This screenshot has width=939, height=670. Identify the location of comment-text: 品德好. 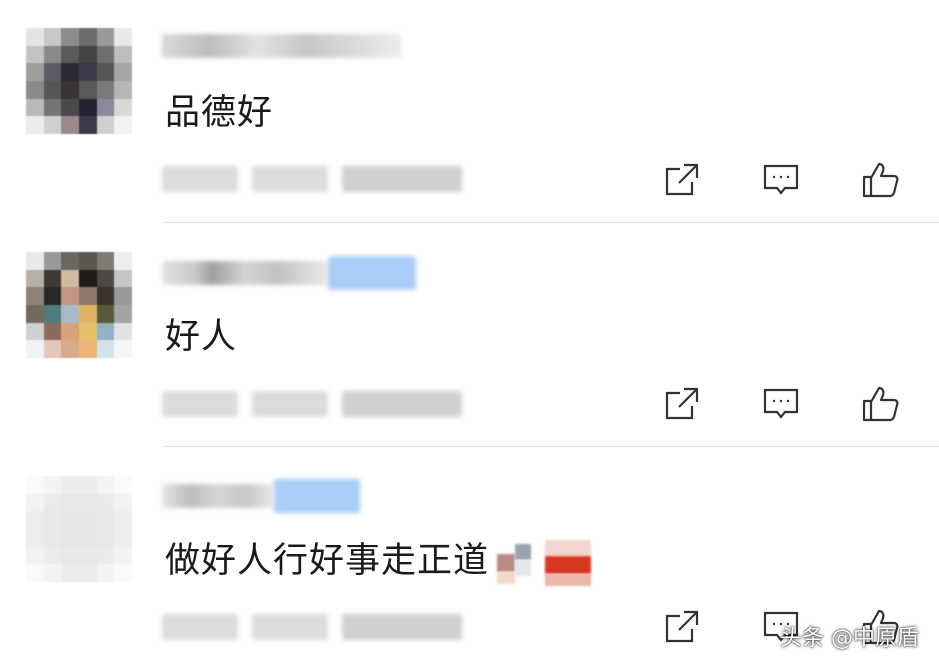
(219, 113).